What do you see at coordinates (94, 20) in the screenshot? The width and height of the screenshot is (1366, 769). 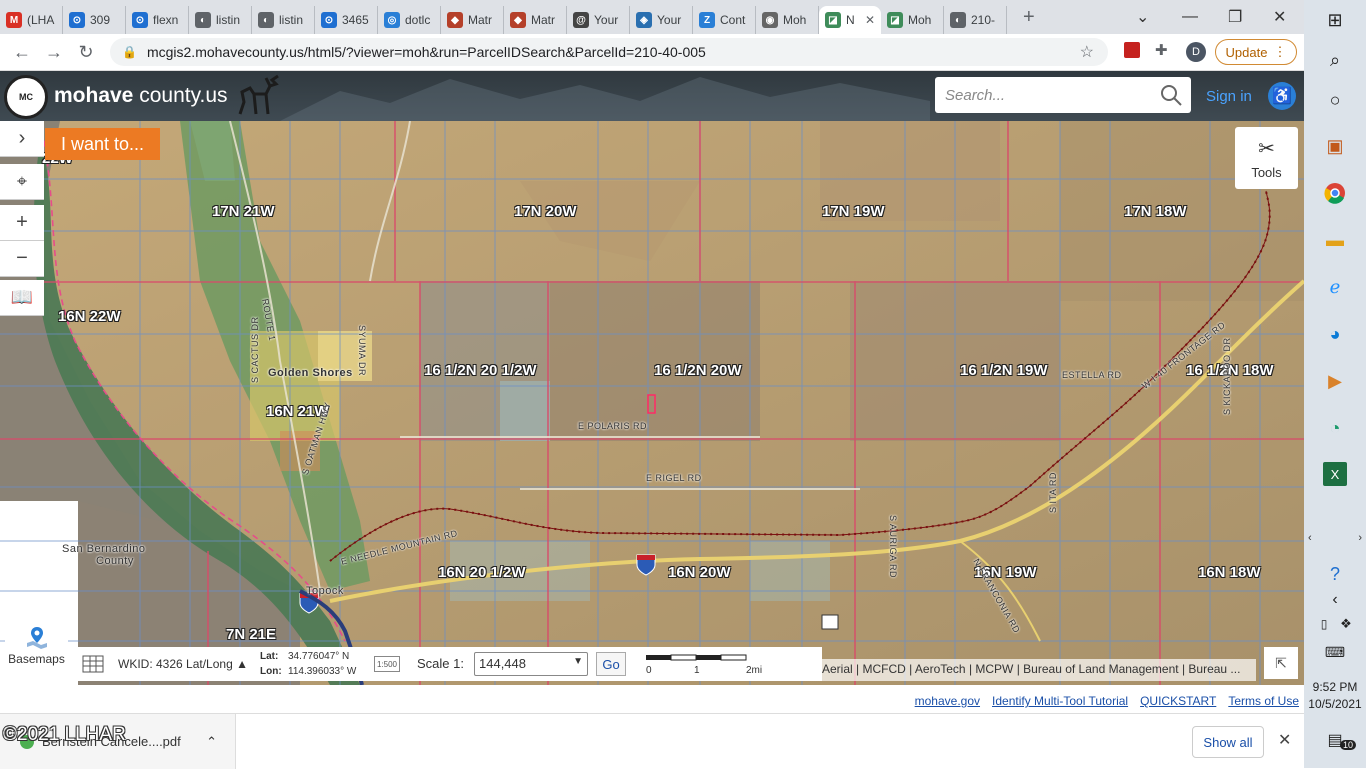 I see `browser-tab: ⊙ 309` at bounding box center [94, 20].